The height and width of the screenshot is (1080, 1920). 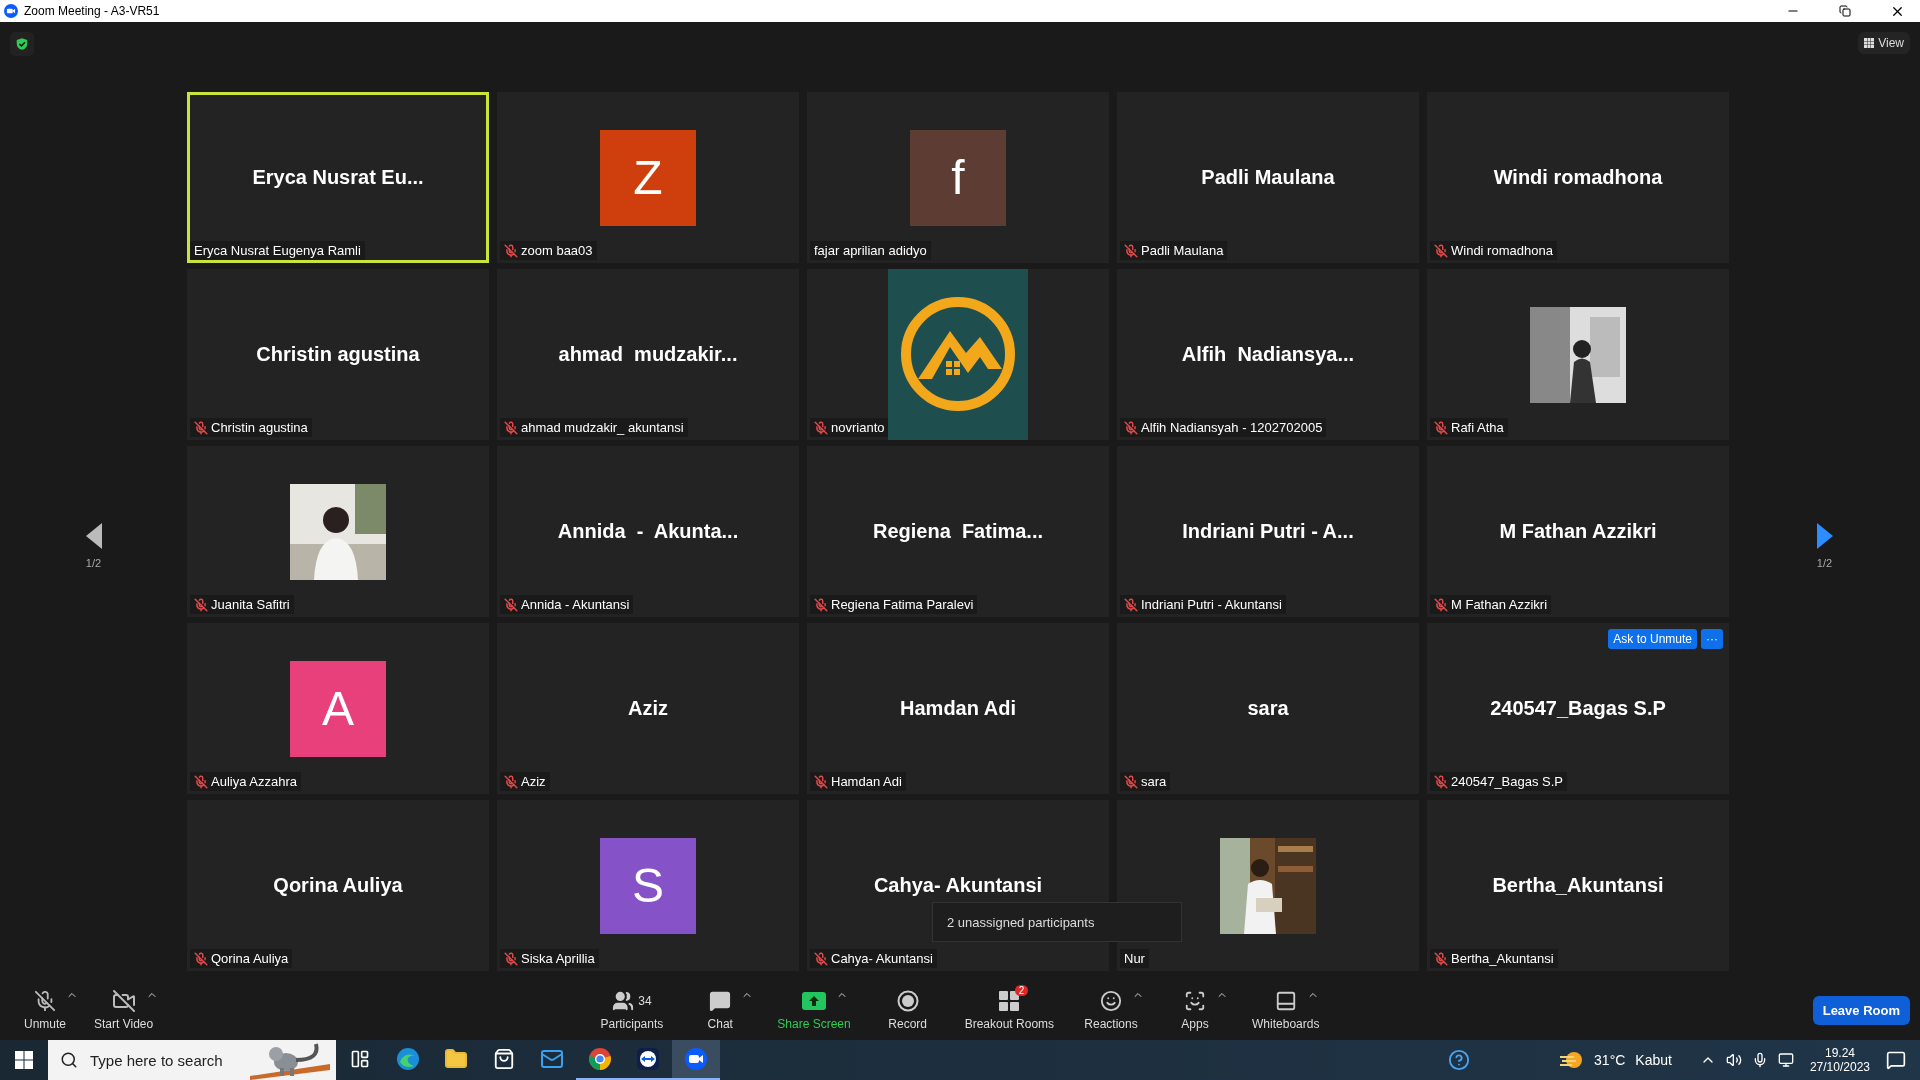 I want to click on window-title: Zoom Meeting - A3-VR51, so click(x=92, y=11).